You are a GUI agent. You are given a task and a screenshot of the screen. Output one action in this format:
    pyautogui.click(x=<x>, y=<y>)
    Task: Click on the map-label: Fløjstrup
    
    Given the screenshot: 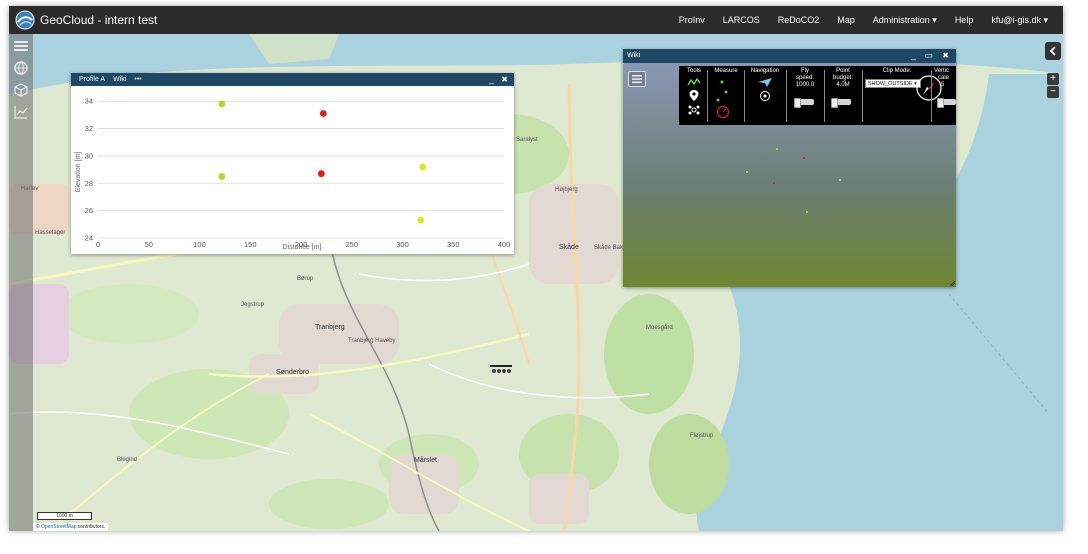 What is the action you would take?
    pyautogui.click(x=702, y=436)
    